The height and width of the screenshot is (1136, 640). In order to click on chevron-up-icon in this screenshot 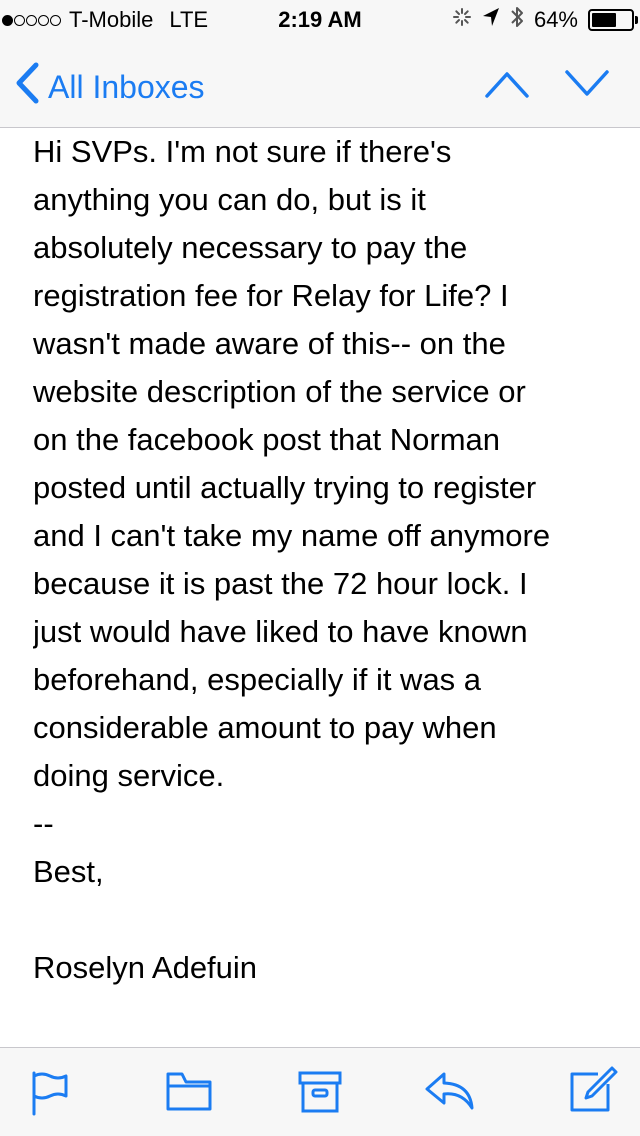, I will do `click(507, 85)`.